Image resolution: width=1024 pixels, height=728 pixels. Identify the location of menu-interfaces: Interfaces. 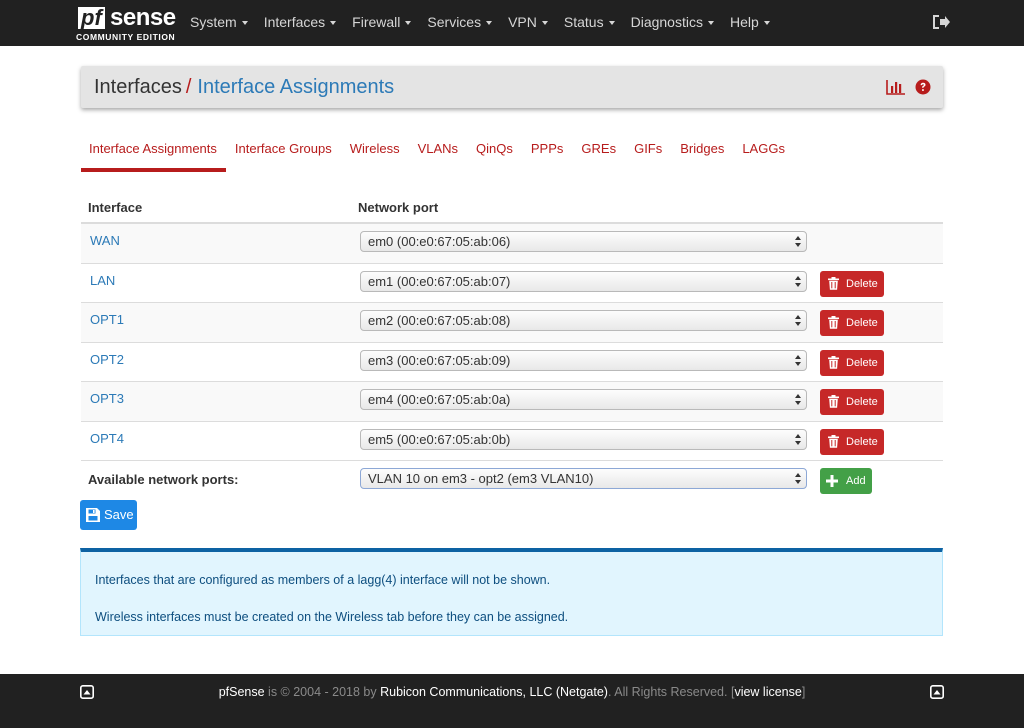
(300, 23).